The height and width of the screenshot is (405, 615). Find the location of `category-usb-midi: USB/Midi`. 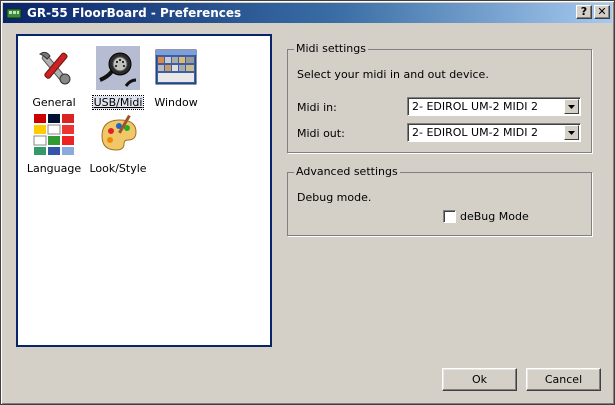

category-usb-midi: USB/Midi is located at coordinates (118, 79).